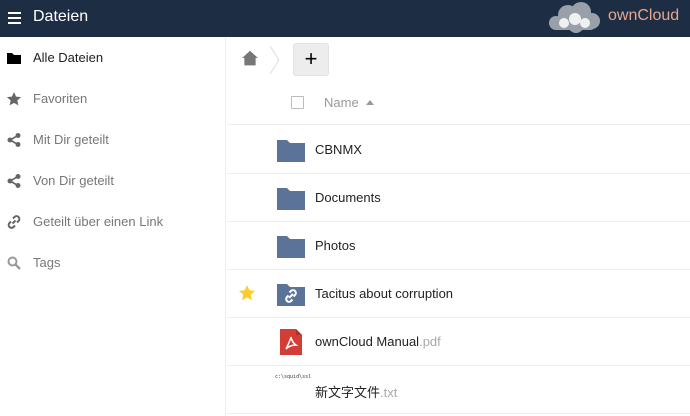  I want to click on file-name: Photos, so click(335, 245).